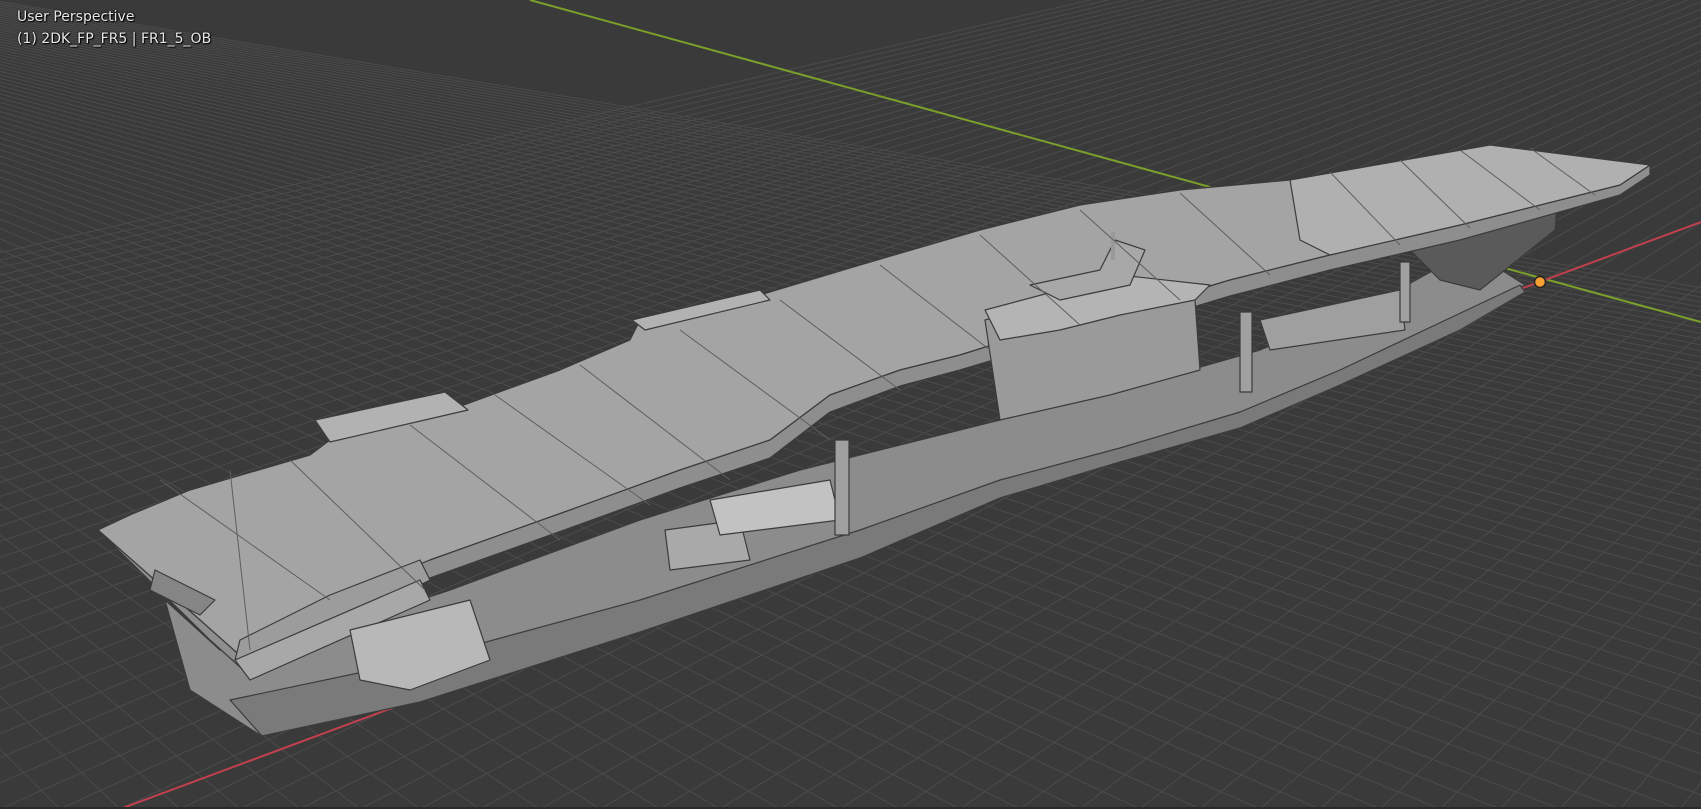 The height and width of the screenshot is (809, 1701). Describe the element at coordinates (114, 39) in the screenshot. I see `active-object-label: (1) 2DK_FP_FR5 | FR1_5_OB` at that location.